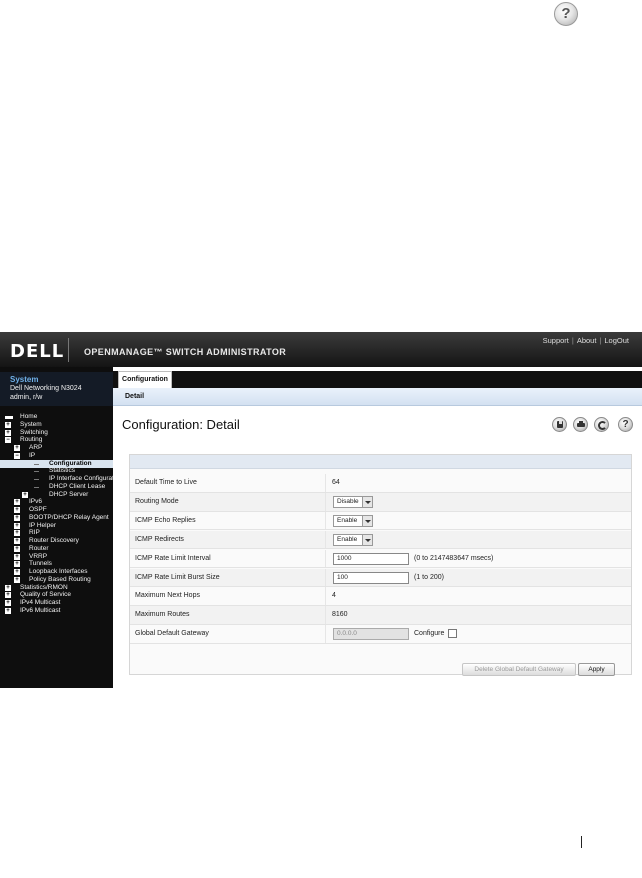 This screenshot has width=642, height=878. I want to click on refresh-icon, so click(601, 424).